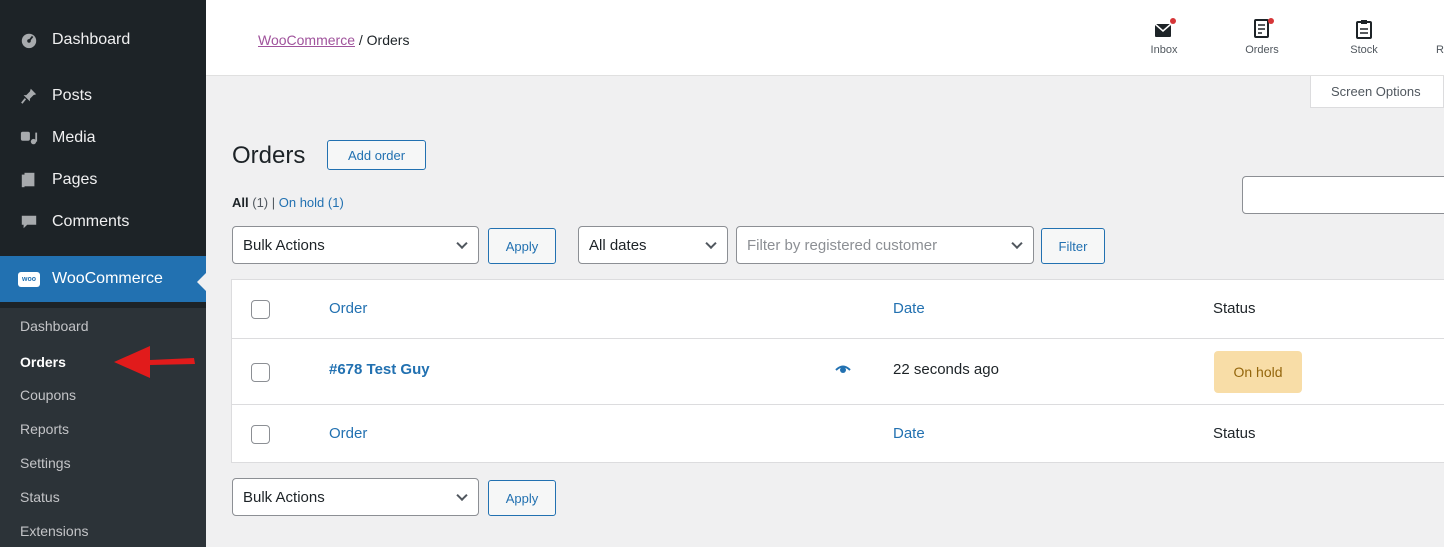 The width and height of the screenshot is (1444, 547). What do you see at coordinates (29, 279) in the screenshot?
I see `woocommerce-icon: woo` at bounding box center [29, 279].